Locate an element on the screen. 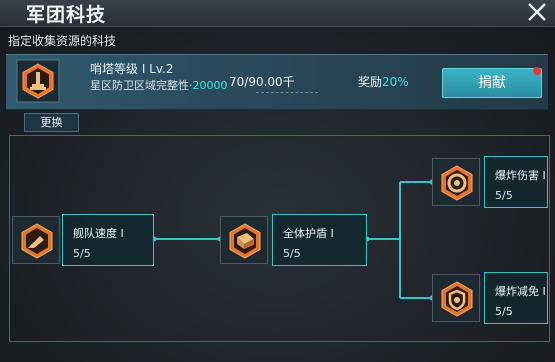 This screenshot has height=362, width=555. tech-node-explosion-reduction-info: 爆炸减免 I 5/5 is located at coordinates (516, 298).